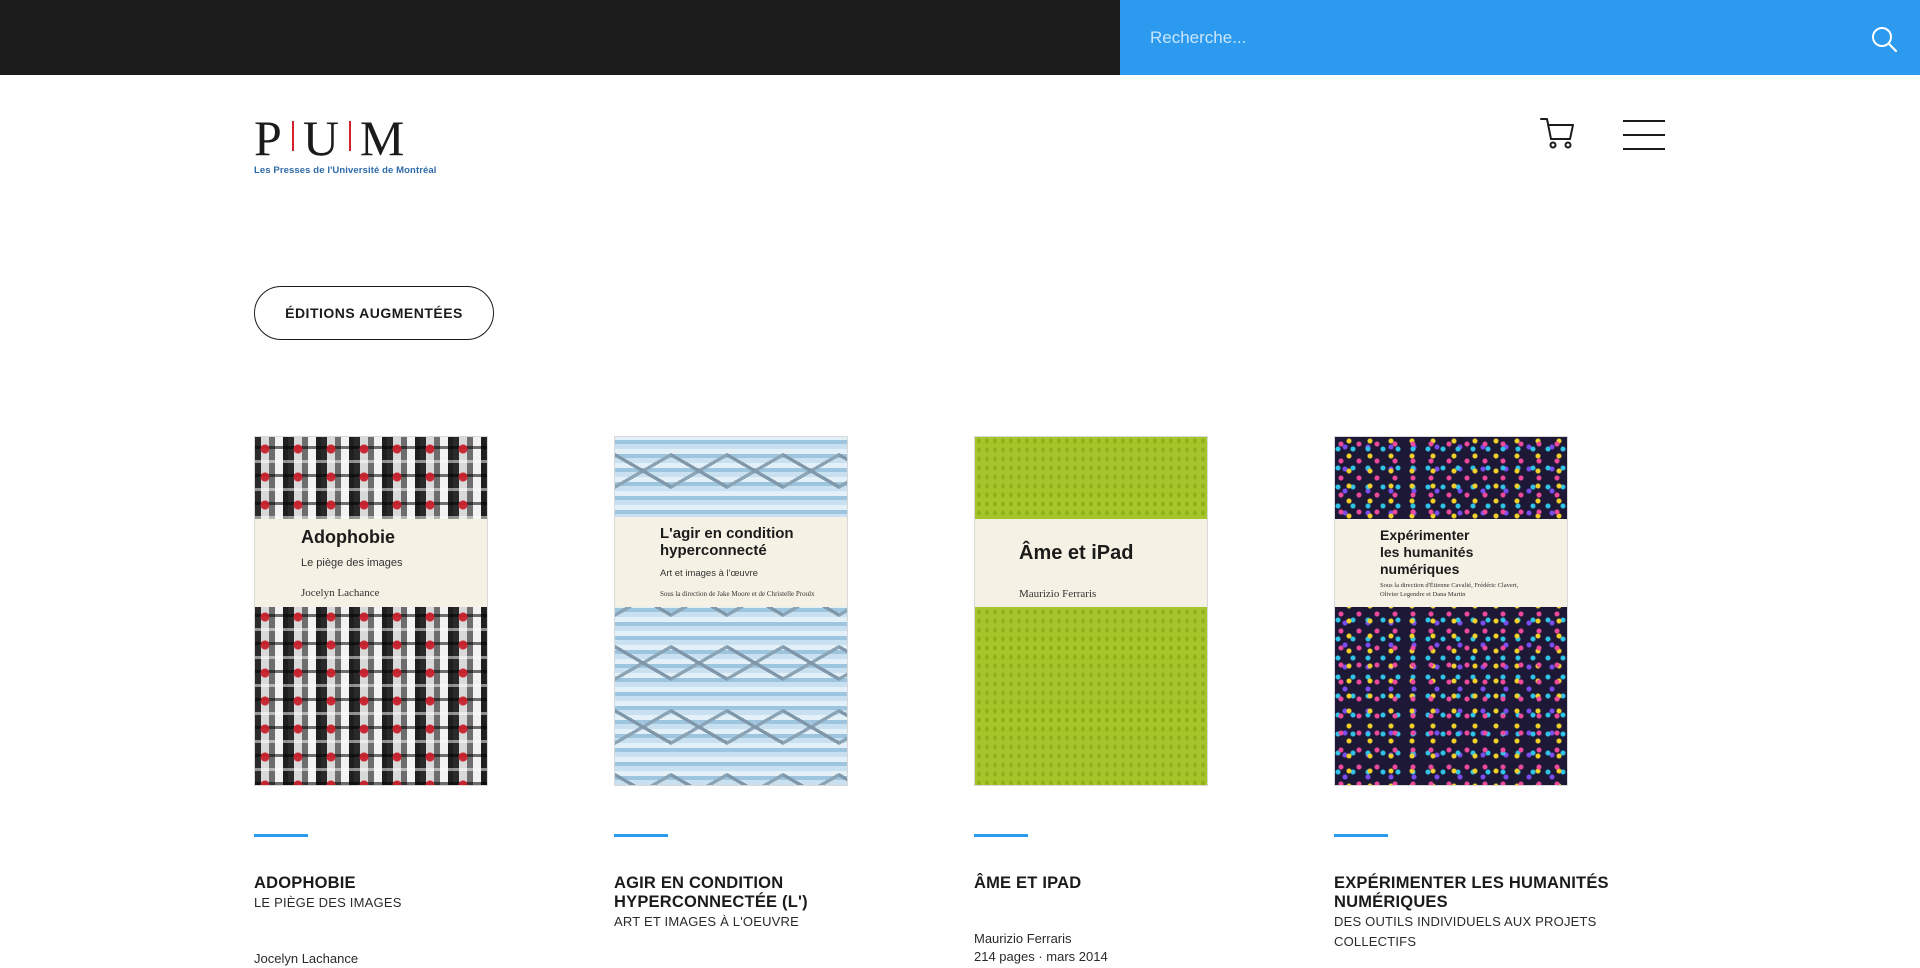 Image resolution: width=1920 pixels, height=968 pixels. Describe the element at coordinates (352, 563) in the screenshot. I see `cover-subtitle: Le piège des images` at that location.